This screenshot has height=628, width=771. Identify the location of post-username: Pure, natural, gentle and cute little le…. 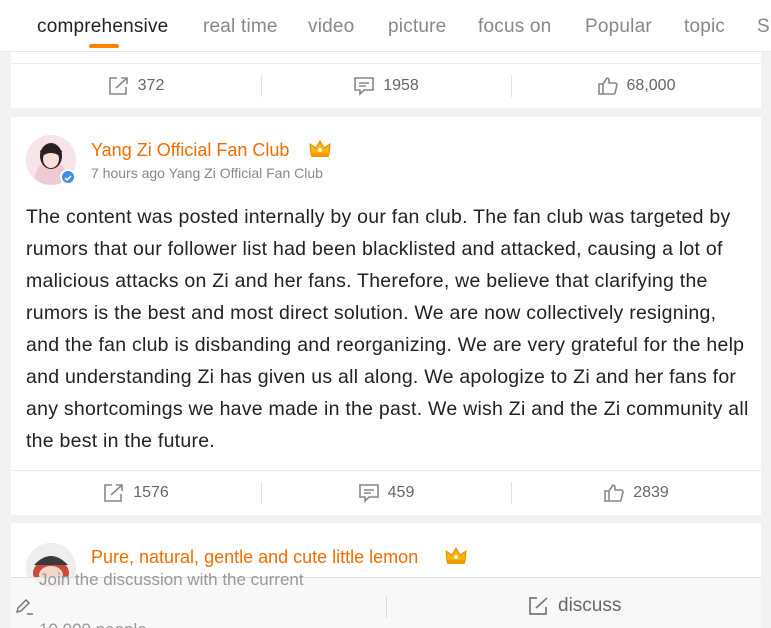
(254, 557).